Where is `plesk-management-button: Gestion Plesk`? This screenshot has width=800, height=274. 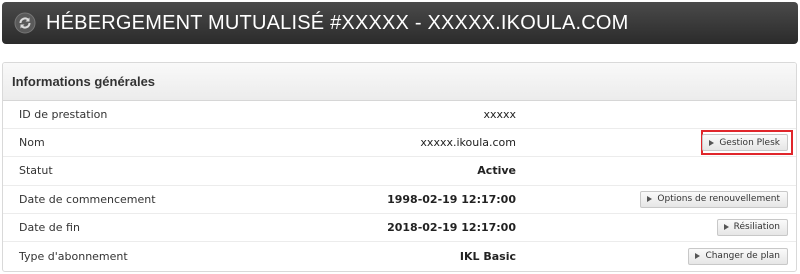
plesk-management-button: Gestion Plesk is located at coordinates (745, 143).